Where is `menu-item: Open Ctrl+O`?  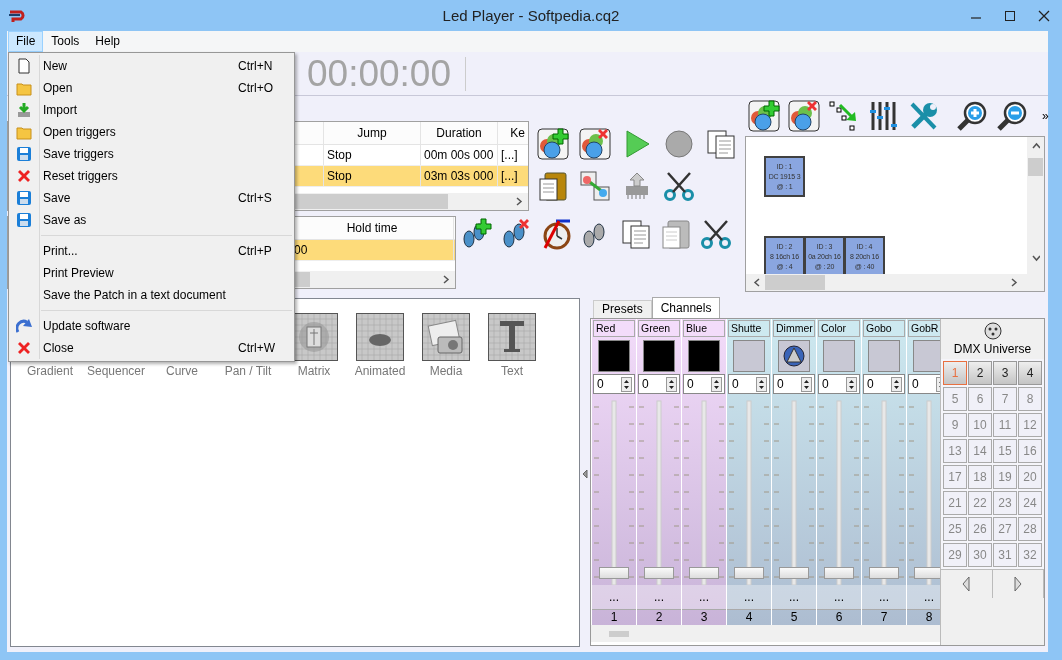
menu-item: Open Ctrl+O is located at coordinates (151, 88).